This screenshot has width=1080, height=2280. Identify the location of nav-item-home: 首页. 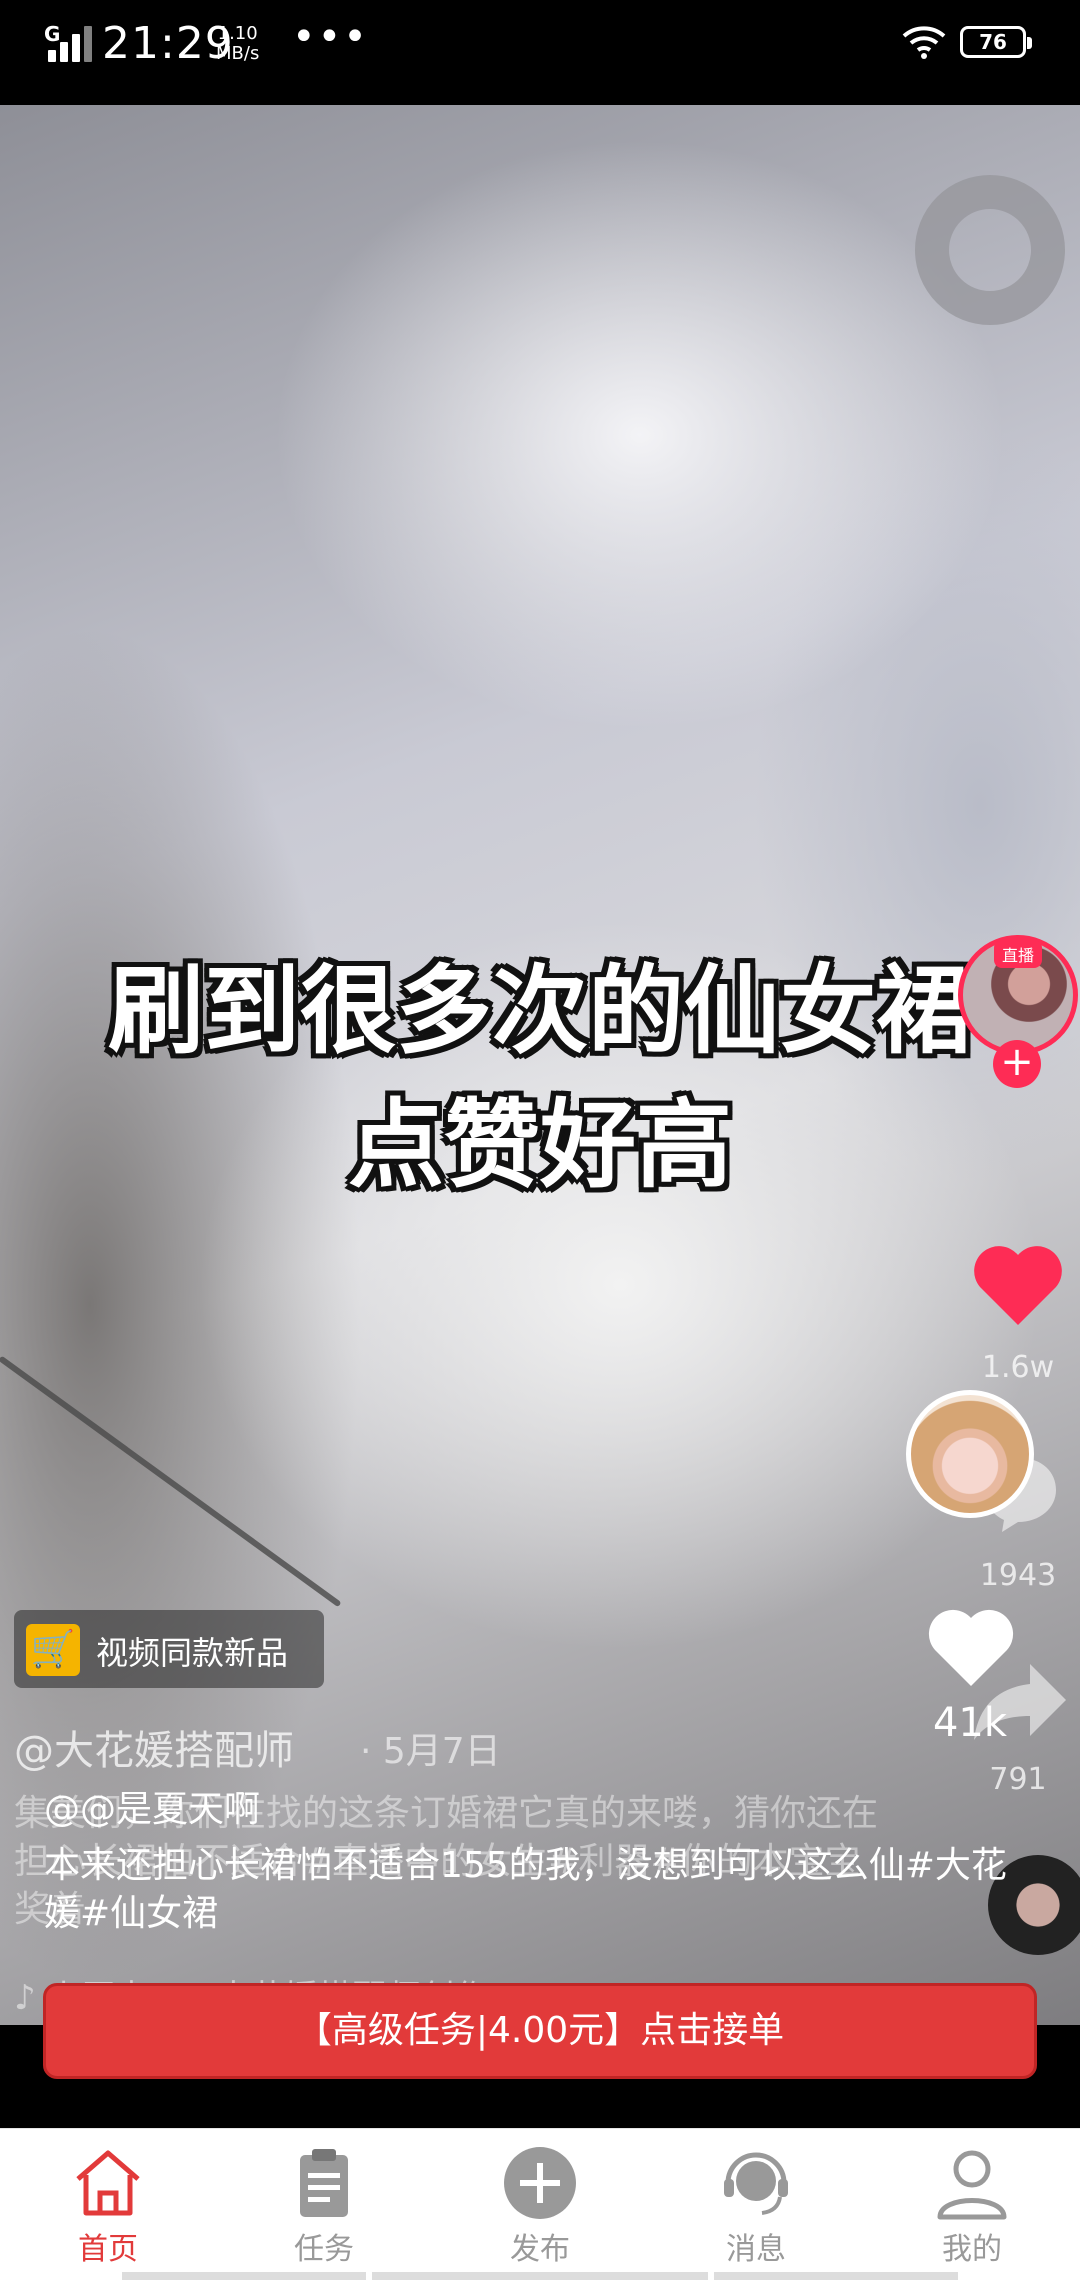
(108, 2204).